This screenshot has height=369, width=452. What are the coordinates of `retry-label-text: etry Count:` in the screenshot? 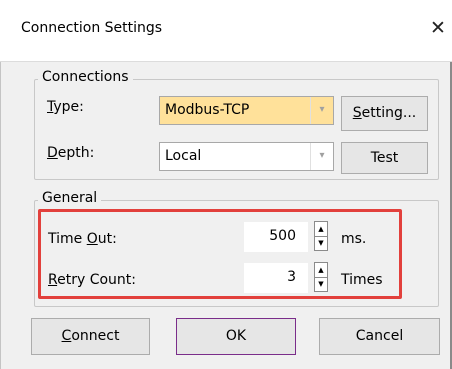 It's located at (96, 280).